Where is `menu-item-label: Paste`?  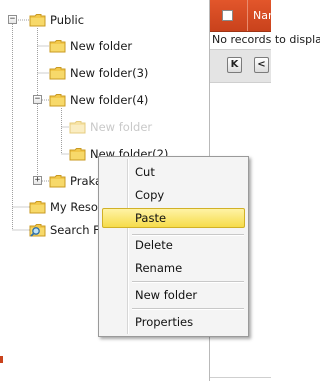 menu-item-label: Paste is located at coordinates (151, 218).